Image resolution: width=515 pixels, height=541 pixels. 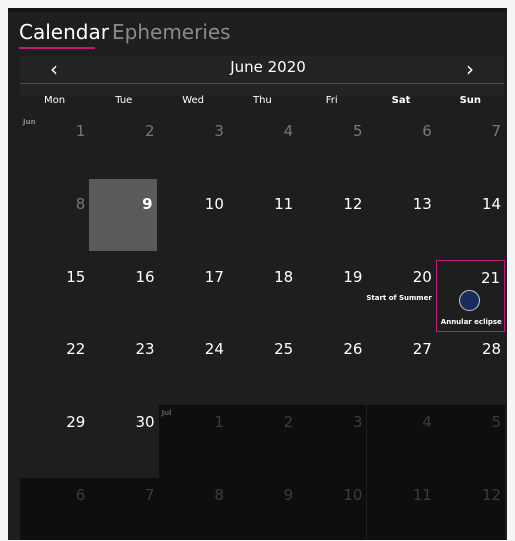 I want to click on day-number: 30, so click(x=145, y=422).